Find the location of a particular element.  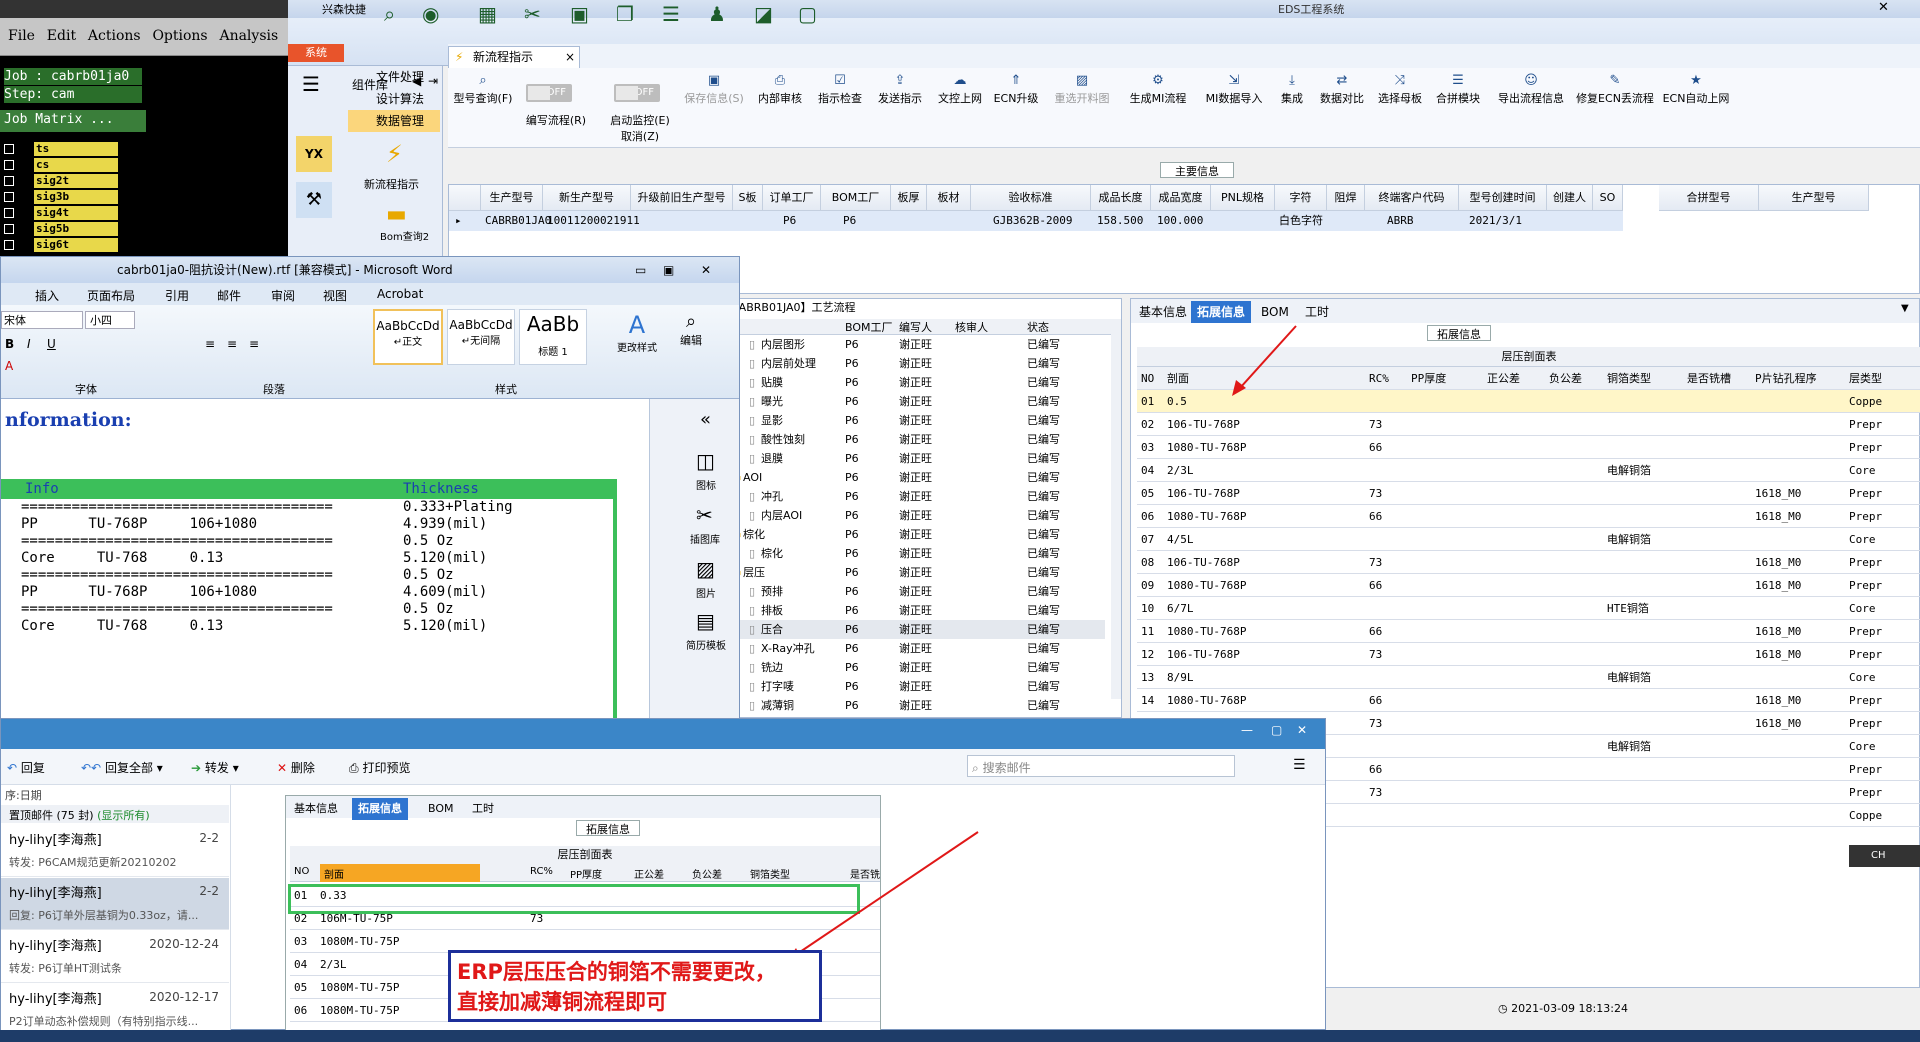

taskbar is located at coordinates (960, 1036).